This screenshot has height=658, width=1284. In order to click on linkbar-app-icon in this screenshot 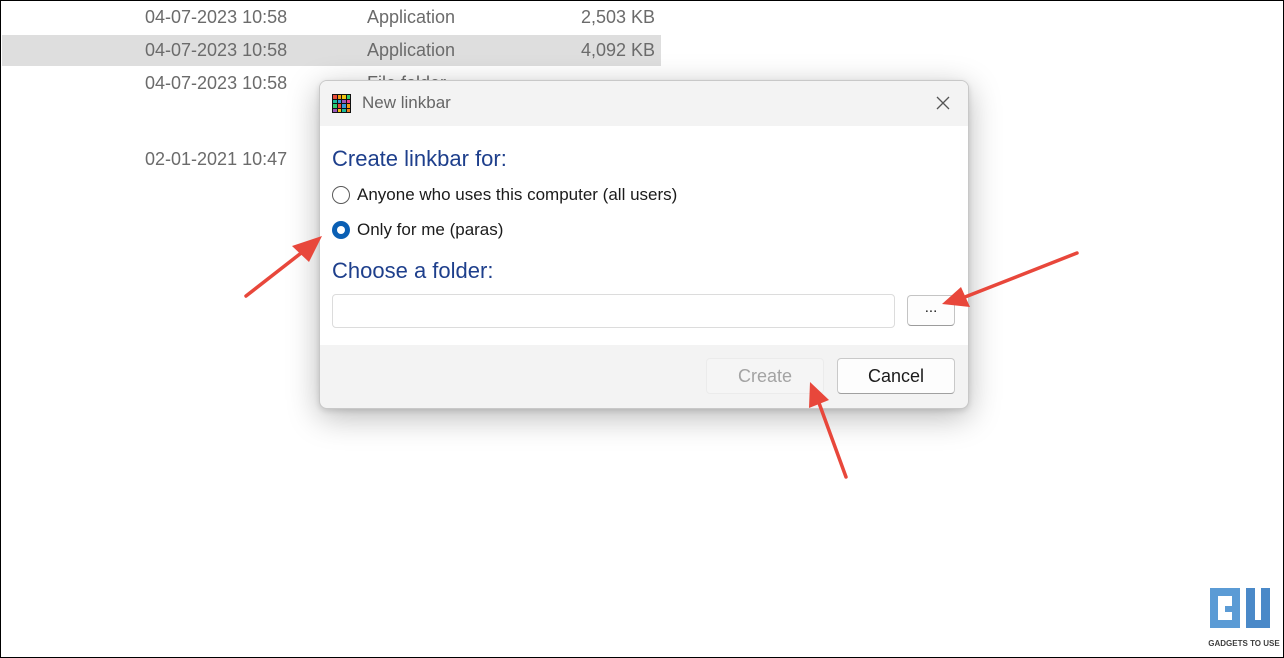, I will do `click(341, 103)`.